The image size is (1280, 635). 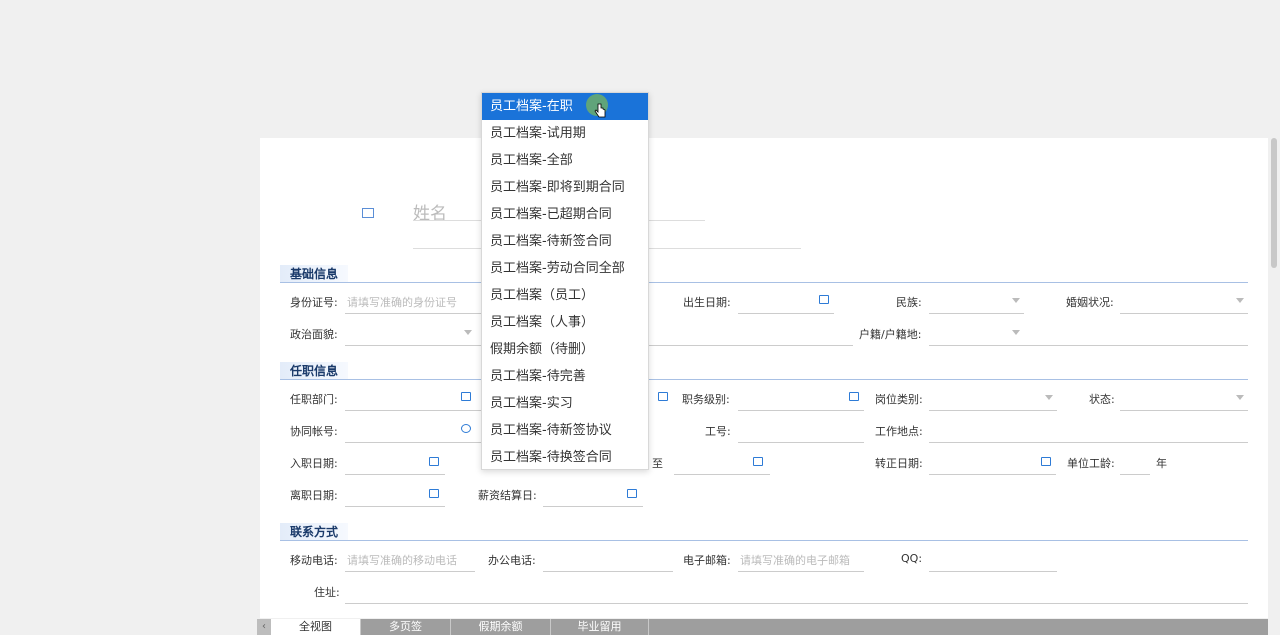 I want to click on dept-field, so click(x=413, y=410).